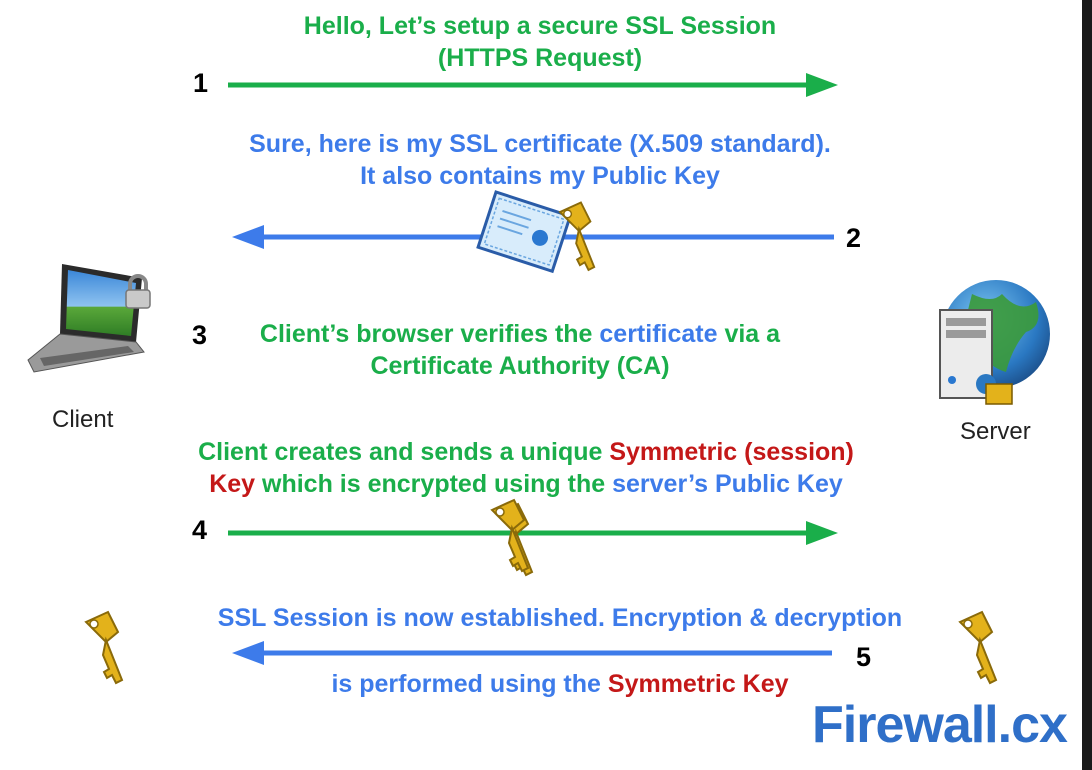 Image resolution: width=1092 pixels, height=770 pixels. What do you see at coordinates (854, 238) in the screenshot?
I see `step-number-2: 2` at bounding box center [854, 238].